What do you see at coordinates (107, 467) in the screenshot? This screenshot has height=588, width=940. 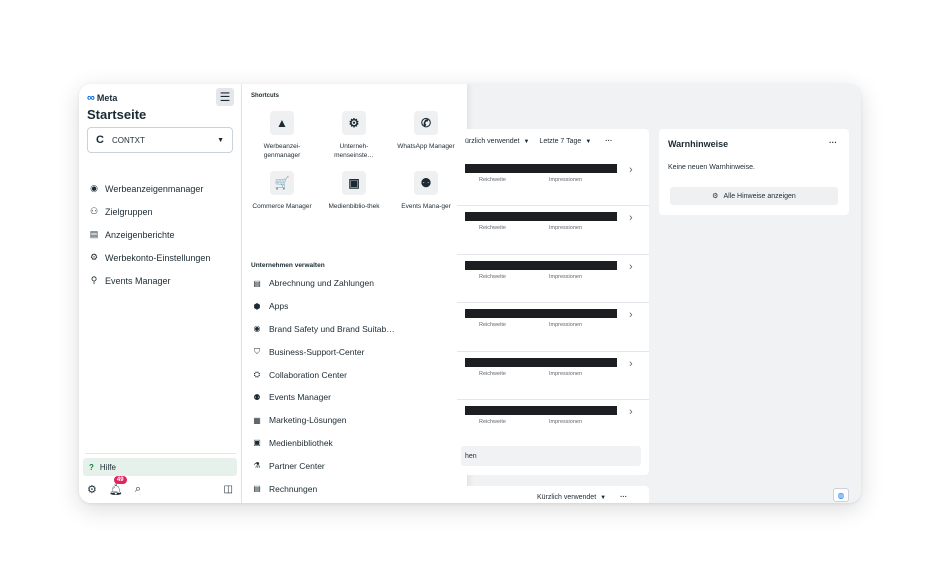 I see `help-label: Hilfe` at bounding box center [107, 467].